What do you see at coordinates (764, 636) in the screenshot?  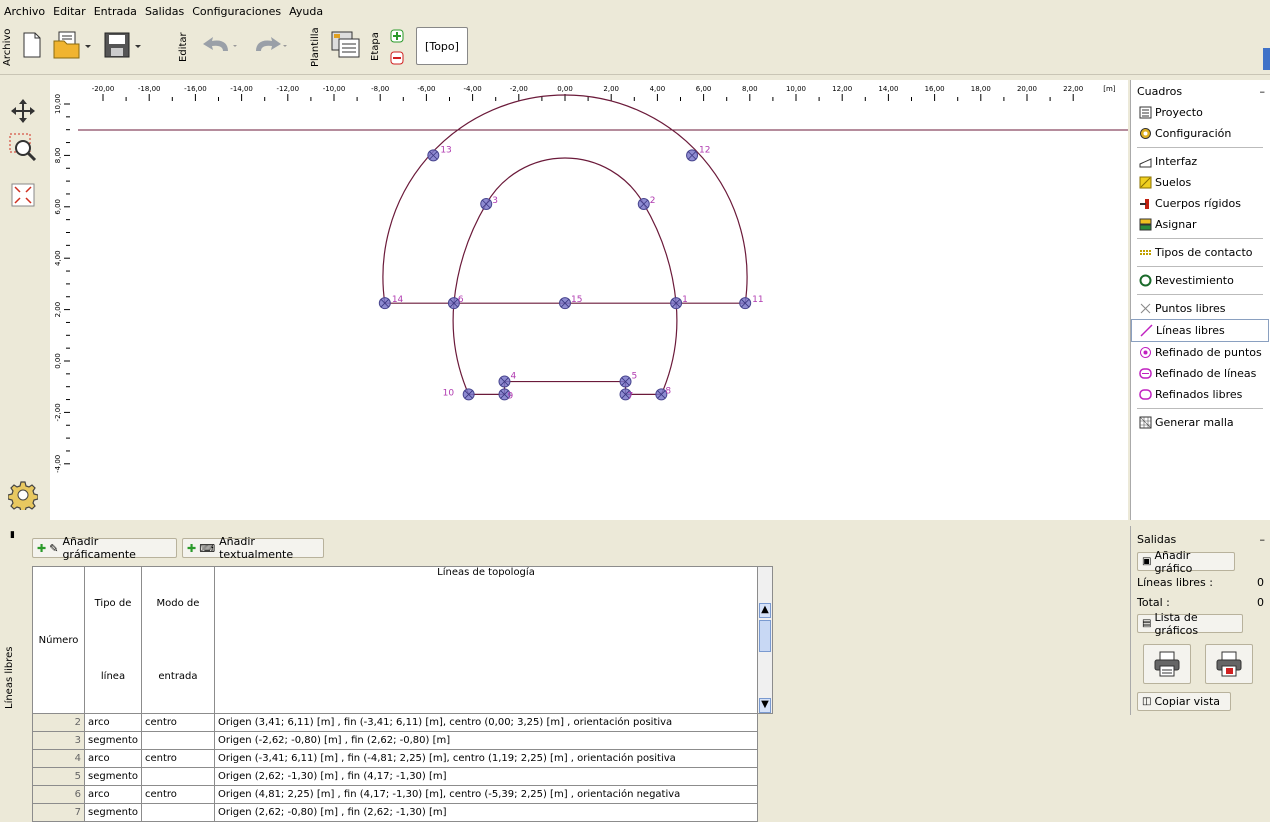 I see `scroll-thumb` at bounding box center [764, 636].